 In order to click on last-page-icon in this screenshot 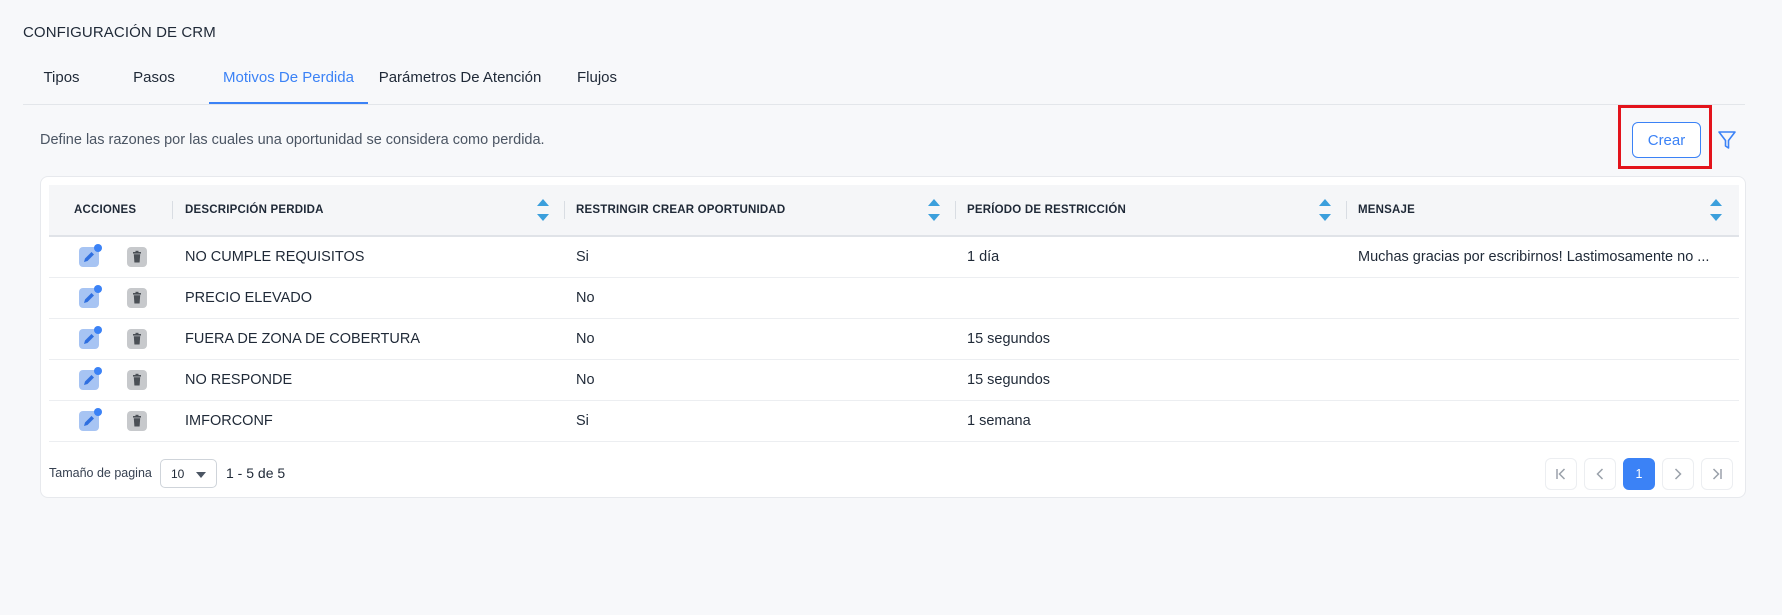, I will do `click(1717, 474)`.